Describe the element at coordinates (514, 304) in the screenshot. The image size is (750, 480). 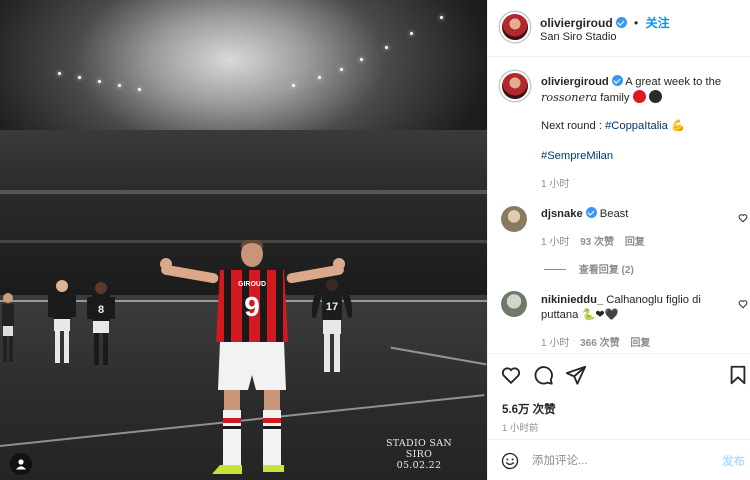
I see `comment-avatar-nikinieddu` at that location.